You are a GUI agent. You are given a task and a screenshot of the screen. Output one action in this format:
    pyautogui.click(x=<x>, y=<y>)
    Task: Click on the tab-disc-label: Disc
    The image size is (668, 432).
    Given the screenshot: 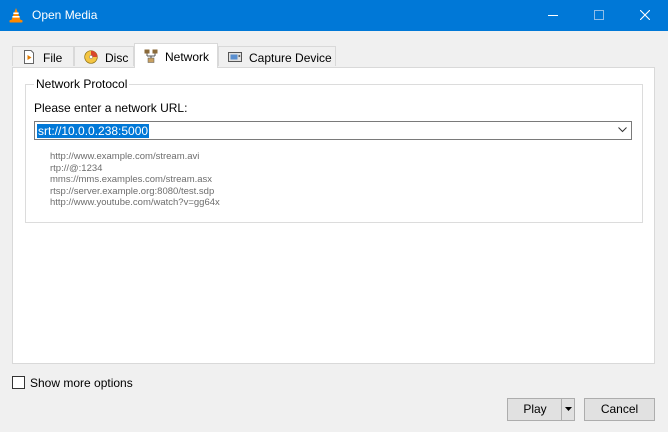 What is the action you would take?
    pyautogui.click(x=117, y=58)
    